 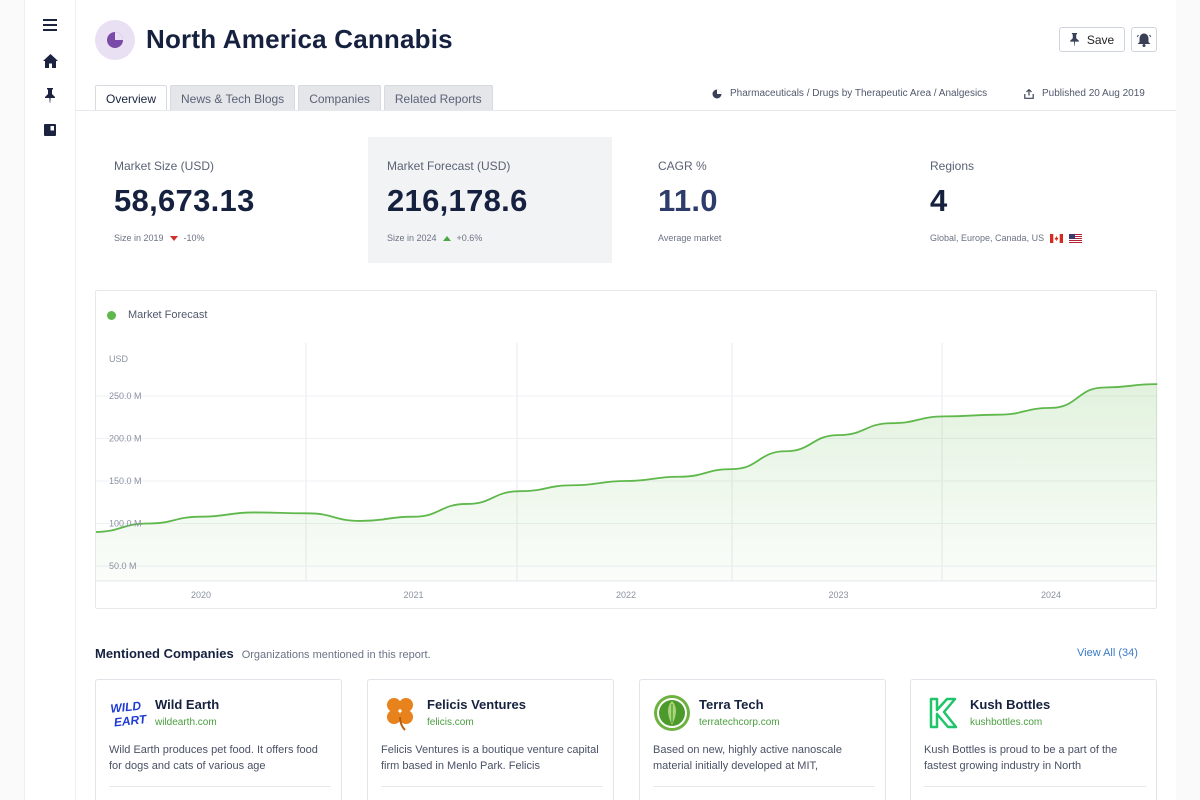 What do you see at coordinates (476, 704) in the screenshot?
I see `company-name: Felicis Ventures` at bounding box center [476, 704].